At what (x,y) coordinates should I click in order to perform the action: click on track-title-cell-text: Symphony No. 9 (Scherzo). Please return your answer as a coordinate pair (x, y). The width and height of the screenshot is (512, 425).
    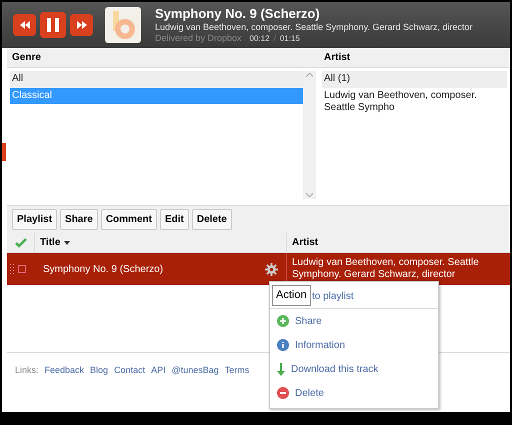
    Looking at the image, I should click on (103, 269).